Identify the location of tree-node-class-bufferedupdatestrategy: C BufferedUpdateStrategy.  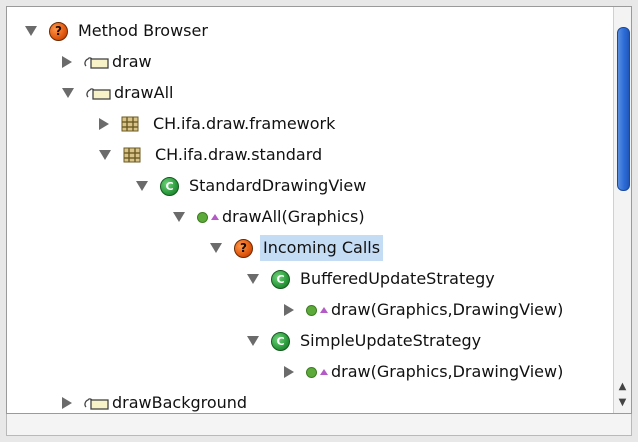
(371, 279).